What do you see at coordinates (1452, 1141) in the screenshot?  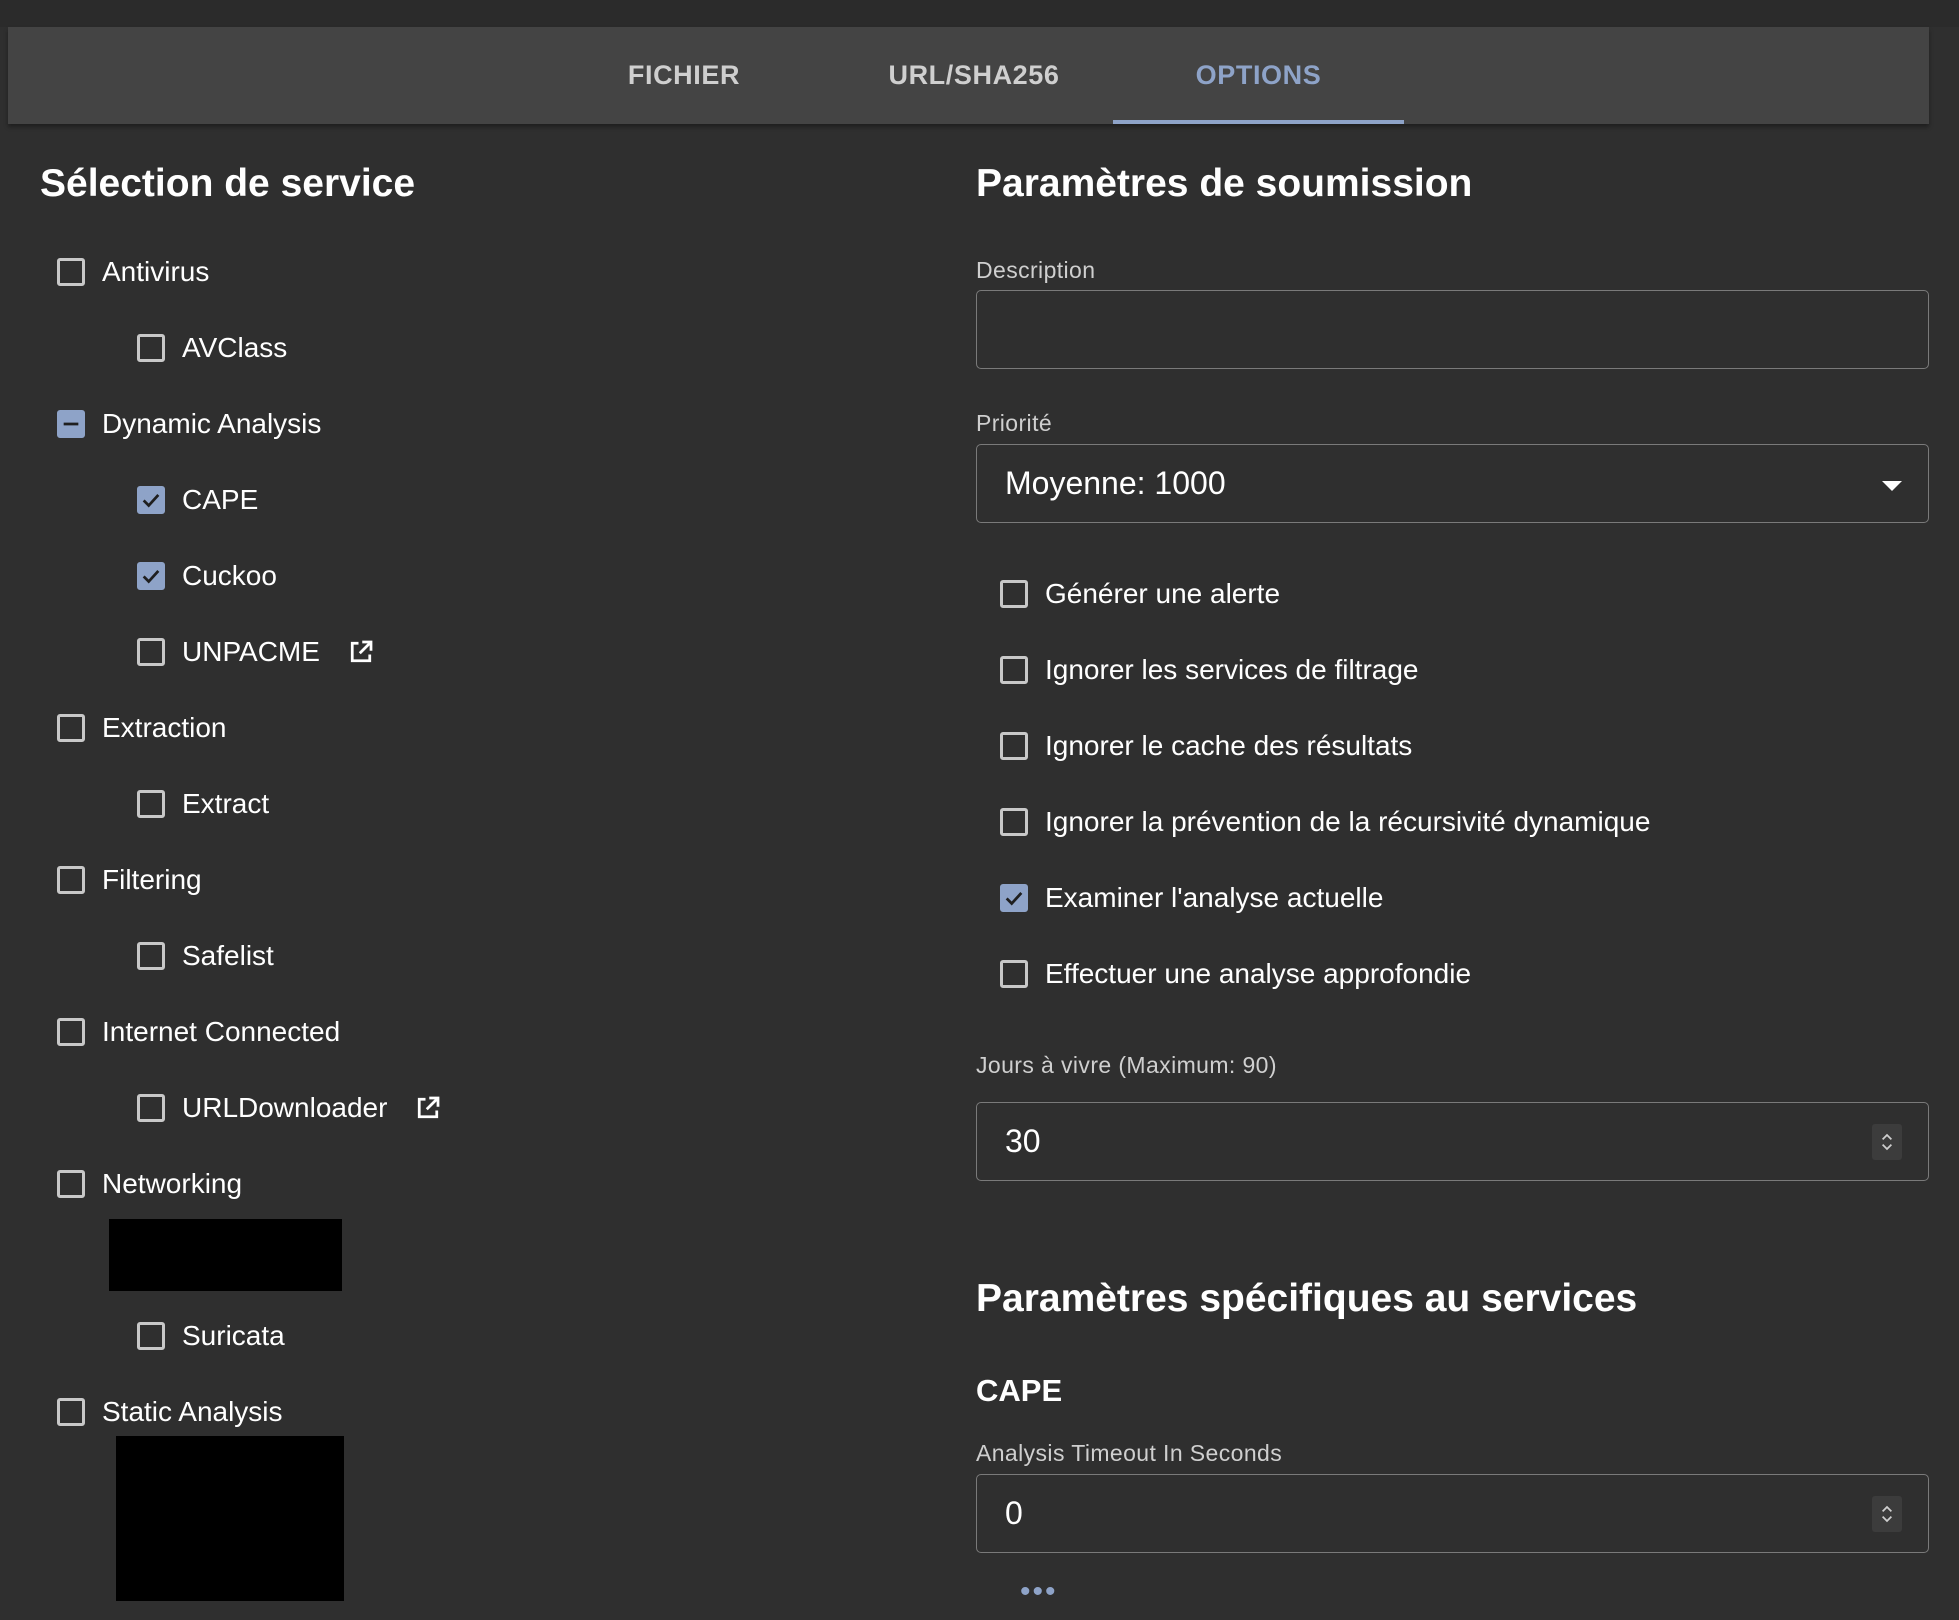 I see `ttl-field: 30` at bounding box center [1452, 1141].